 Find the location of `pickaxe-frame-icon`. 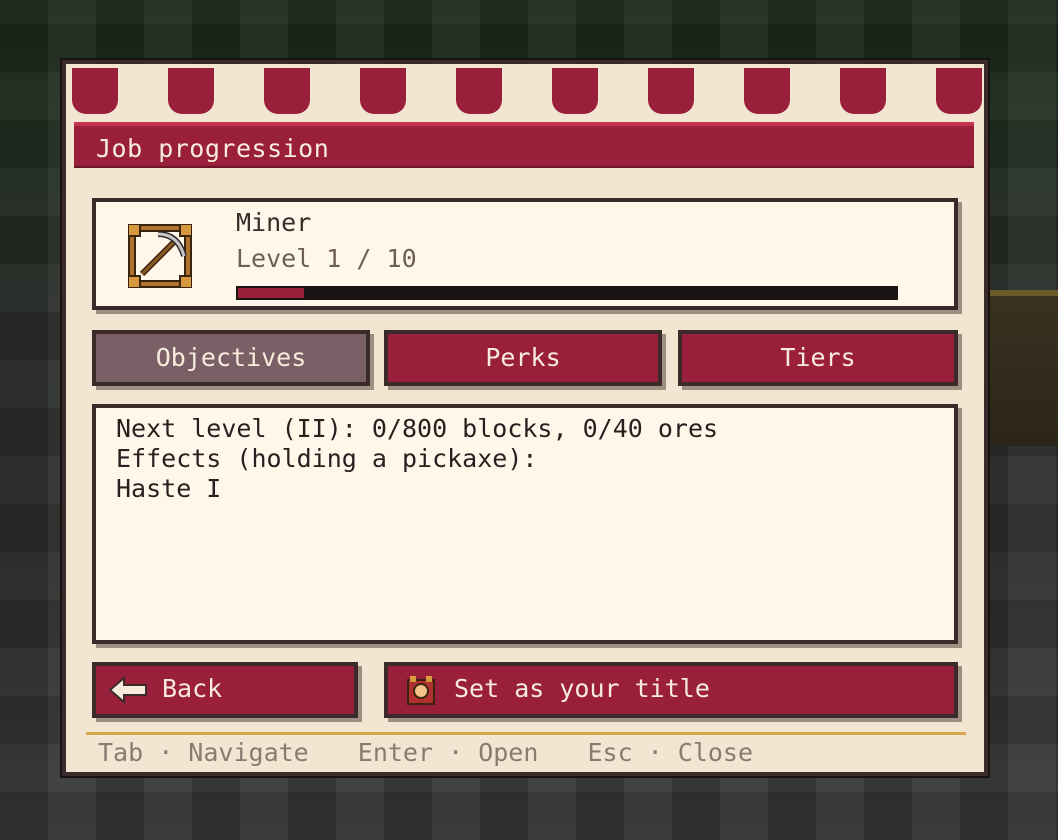

pickaxe-frame-icon is located at coordinates (160, 256).